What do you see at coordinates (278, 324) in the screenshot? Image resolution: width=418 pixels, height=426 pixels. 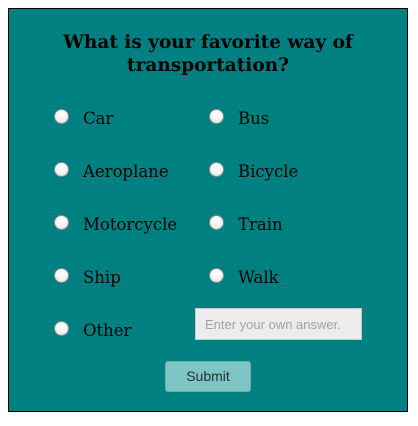 I see `other-answer-input` at bounding box center [278, 324].